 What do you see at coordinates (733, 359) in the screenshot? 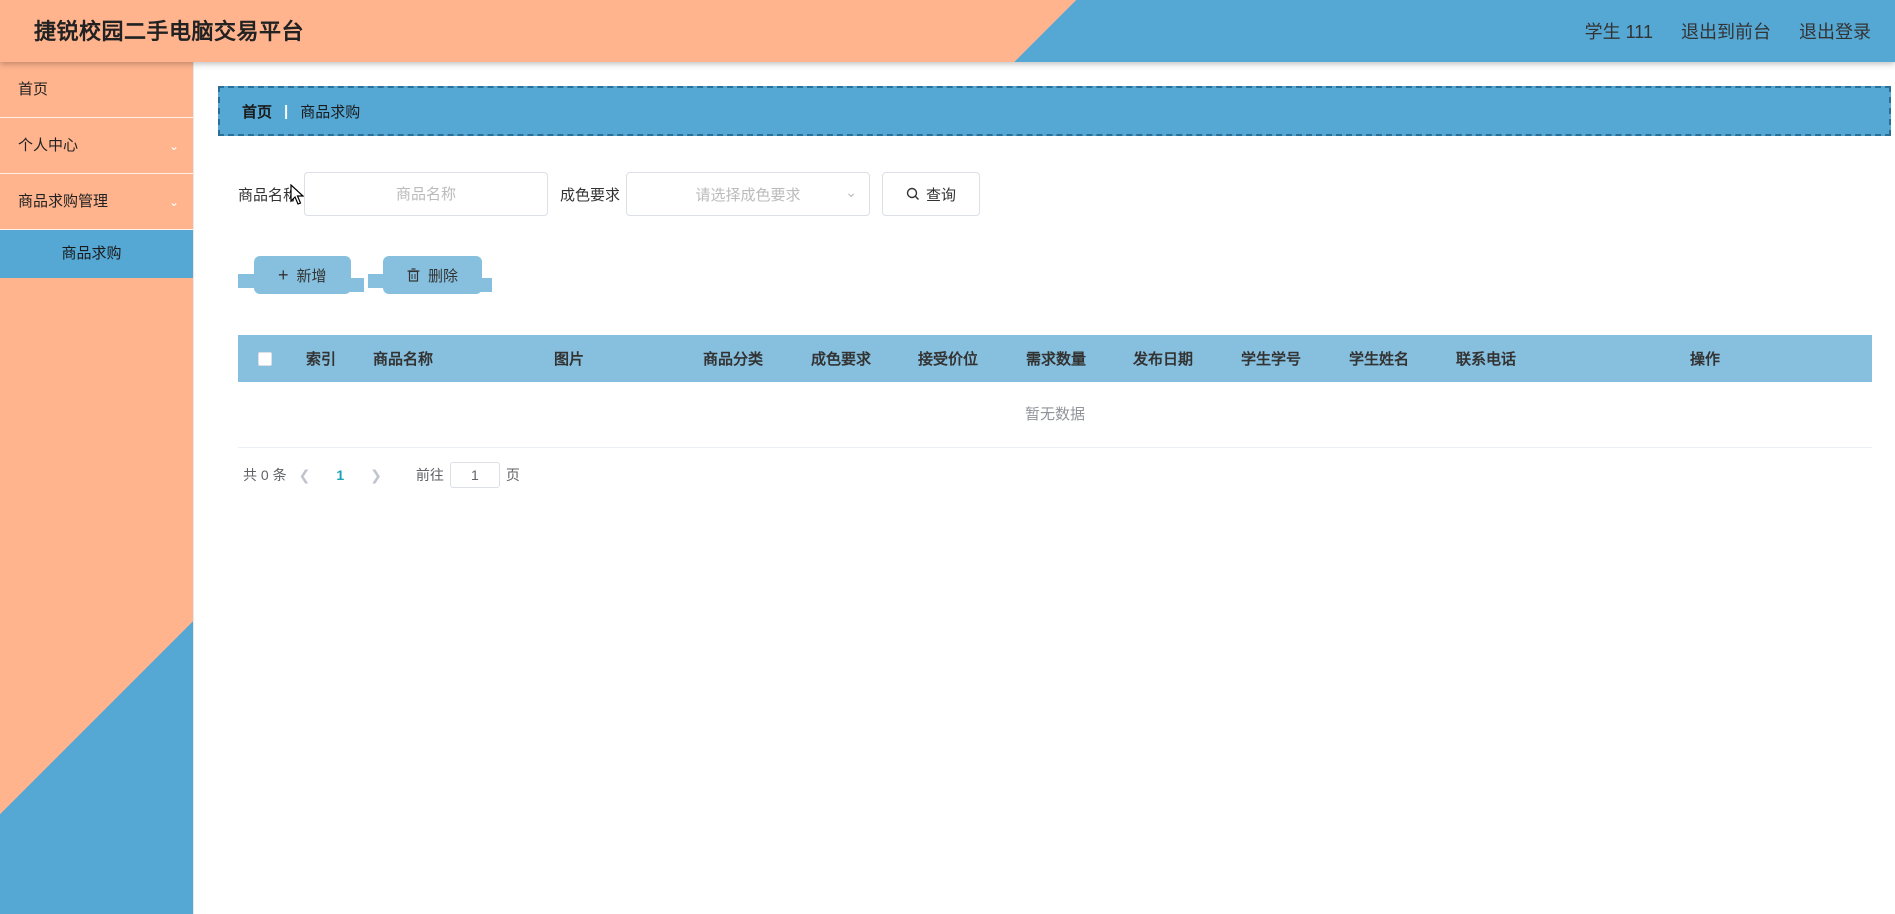
I see `column-header: 商品分类` at bounding box center [733, 359].